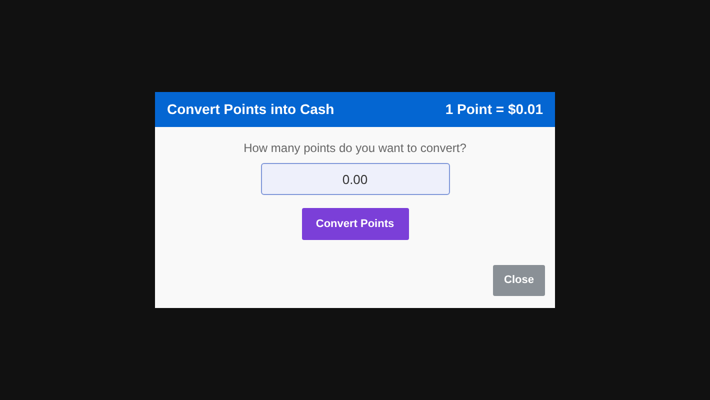 The width and height of the screenshot is (710, 400). I want to click on dialog-title: Convert Points into Cash, so click(250, 109).